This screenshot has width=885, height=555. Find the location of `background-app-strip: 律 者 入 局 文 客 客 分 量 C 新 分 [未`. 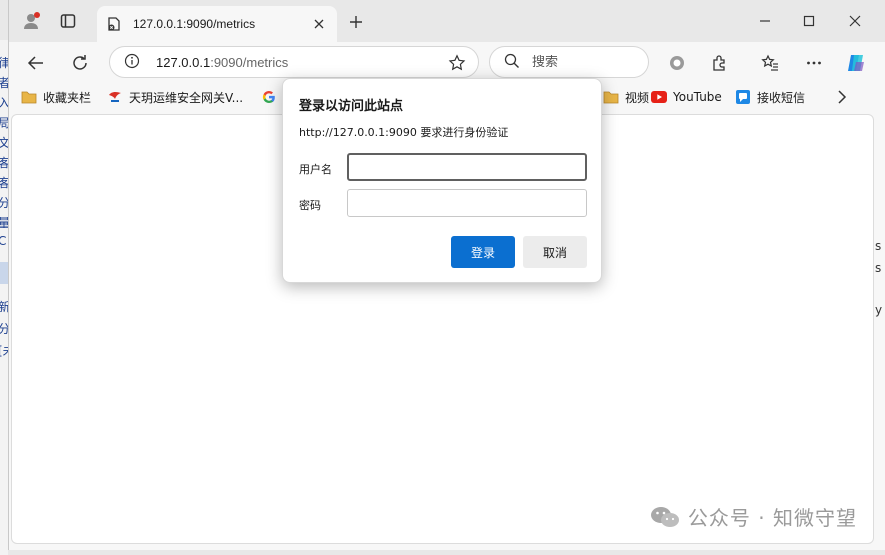

background-app-strip: 律 者 入 局 文 客 客 分 量 C 新 分 [未 is located at coordinates (4, 297).